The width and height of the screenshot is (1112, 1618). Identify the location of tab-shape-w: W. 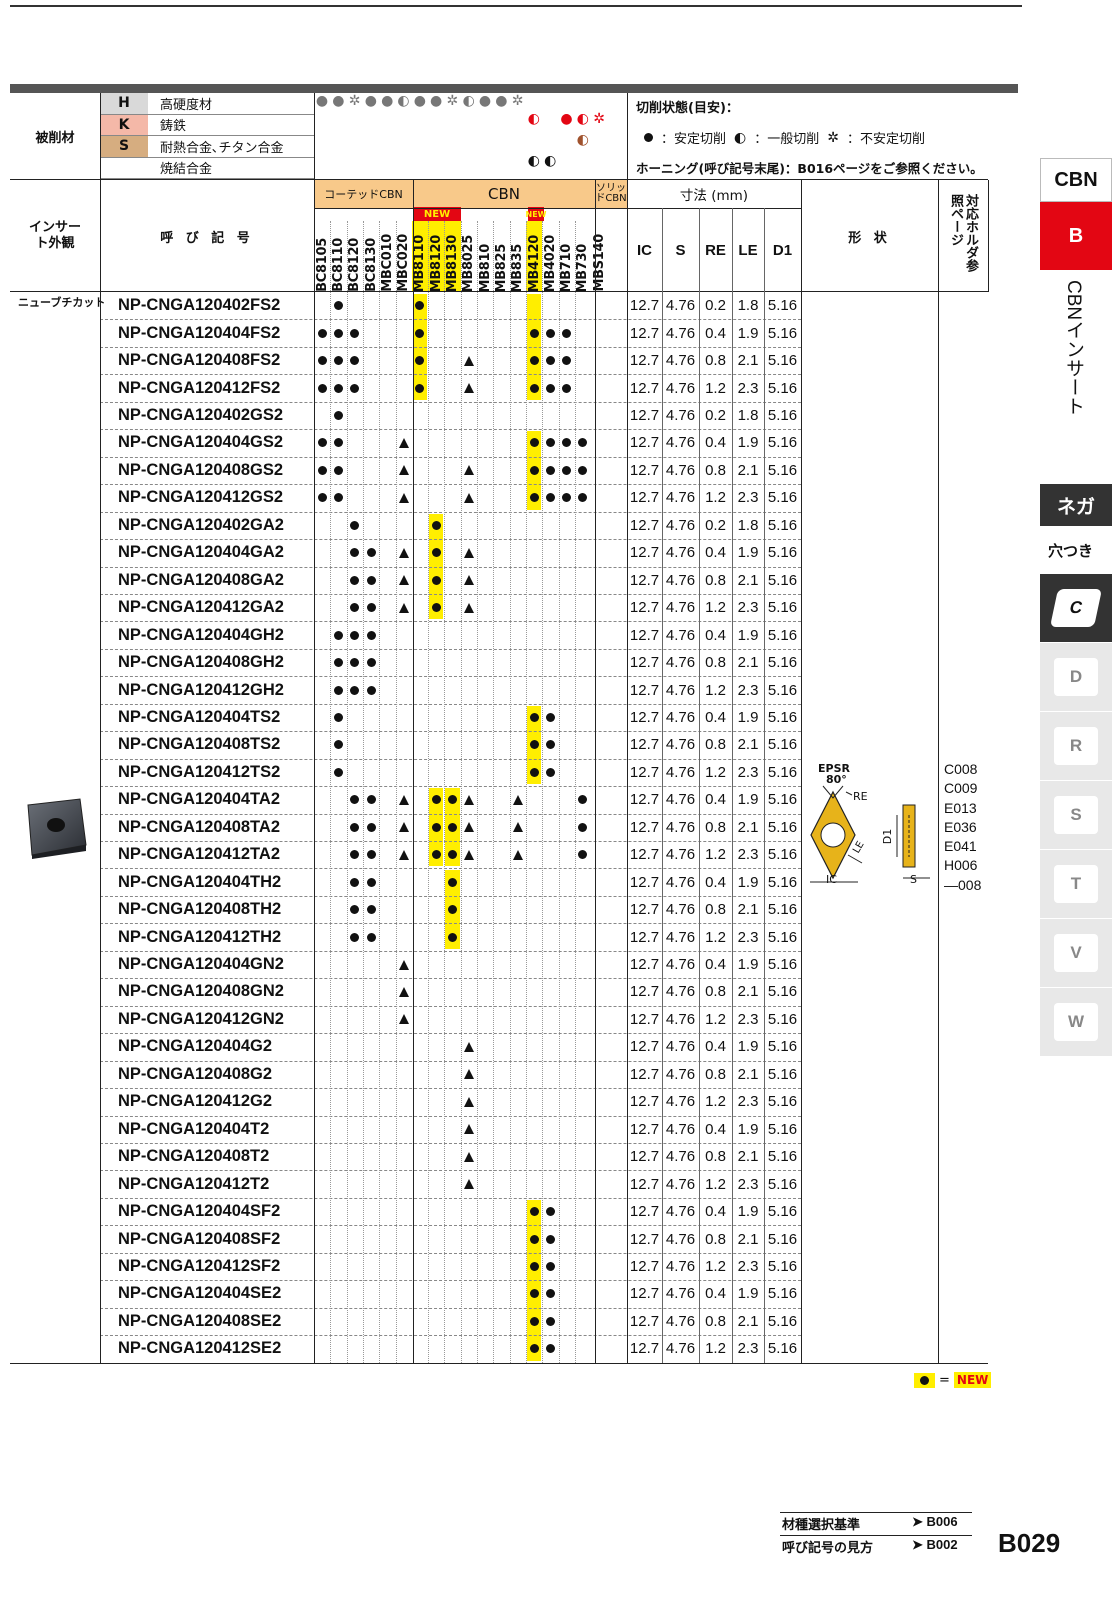
(1076, 1022).